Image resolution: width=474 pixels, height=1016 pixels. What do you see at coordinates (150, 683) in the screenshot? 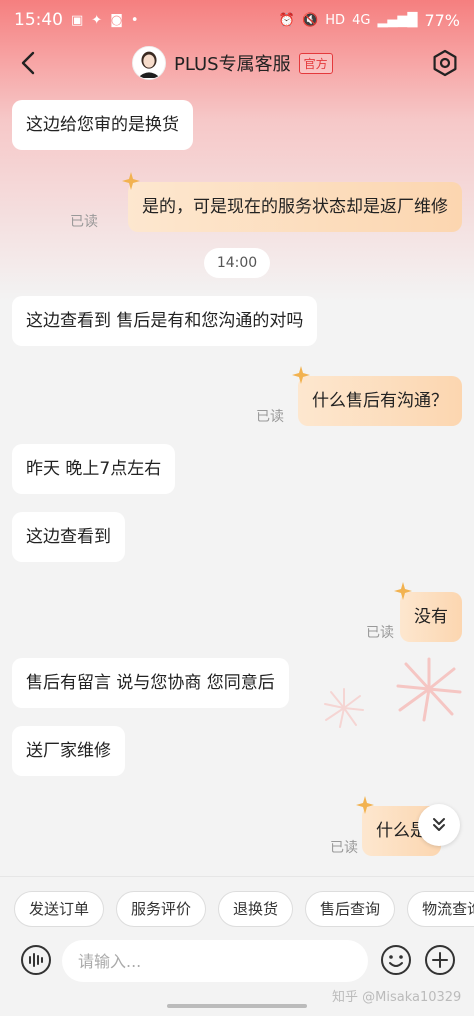
I see `message-left: 售后有留言 说与您协商 您同意后` at bounding box center [150, 683].